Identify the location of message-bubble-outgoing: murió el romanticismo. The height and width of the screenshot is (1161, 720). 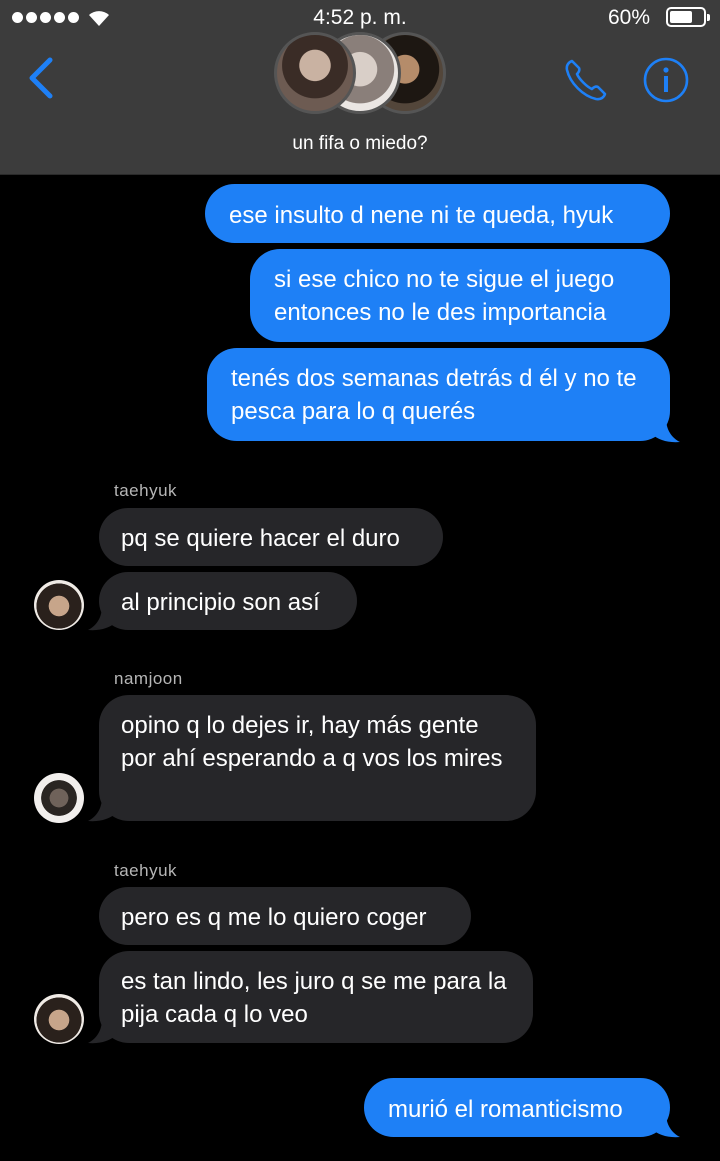
(517, 1107).